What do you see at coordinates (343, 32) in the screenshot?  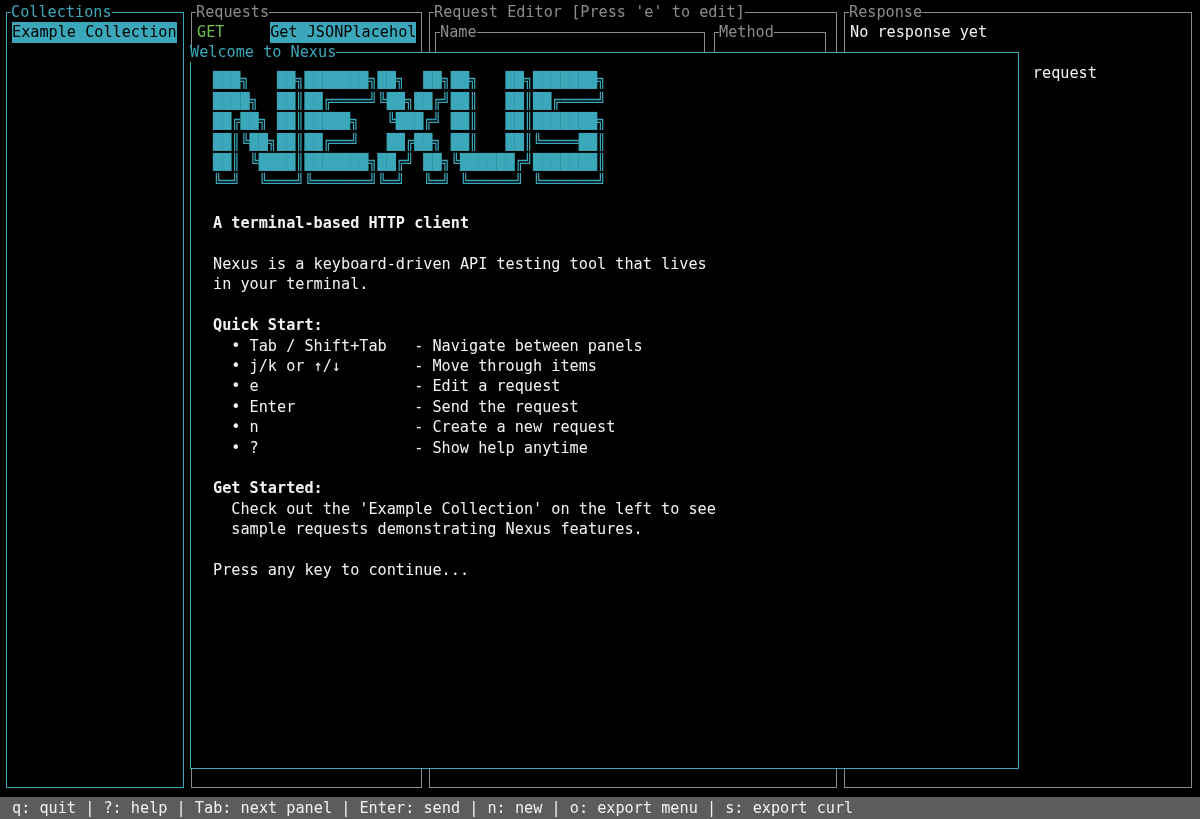 I see `request-item: Get JSONPlacehol` at bounding box center [343, 32].